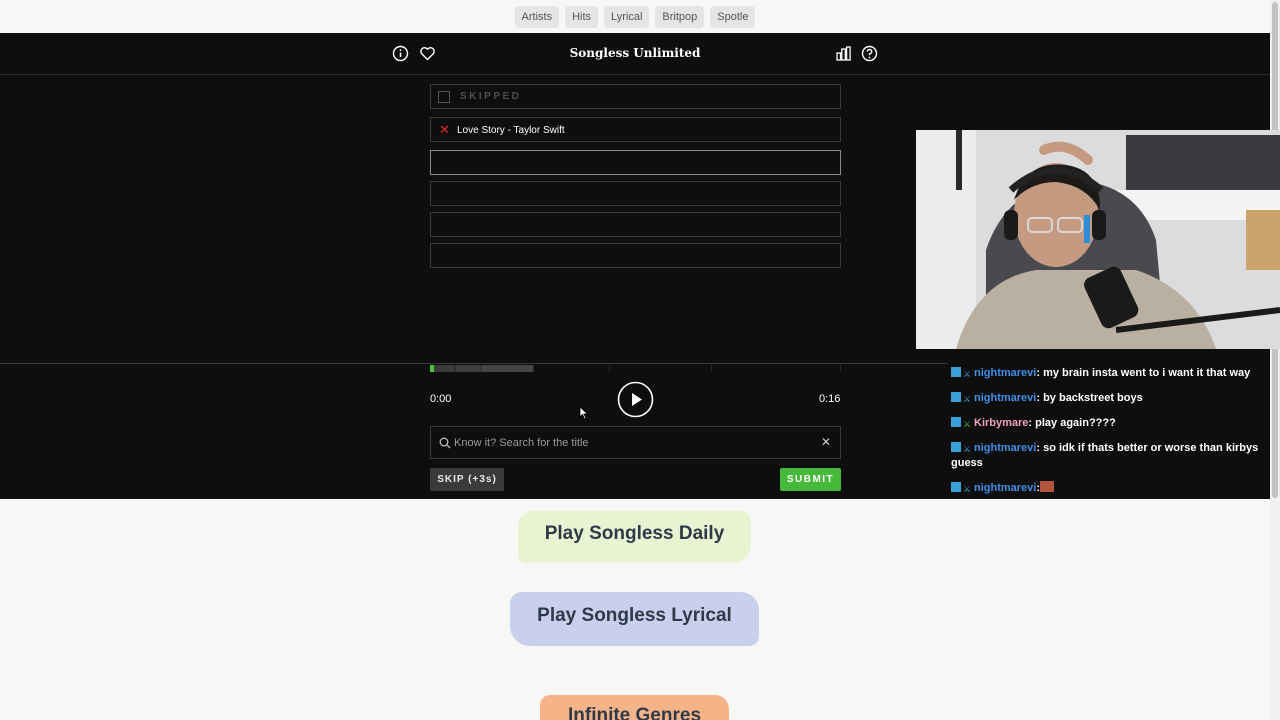 This screenshot has width=1280, height=720. What do you see at coordinates (584, 413) in the screenshot?
I see `mouse-cursor-icon` at bounding box center [584, 413].